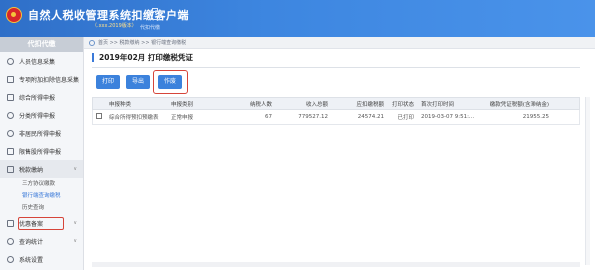  I want to click on horizontal-scrollbar, so click(336, 264).